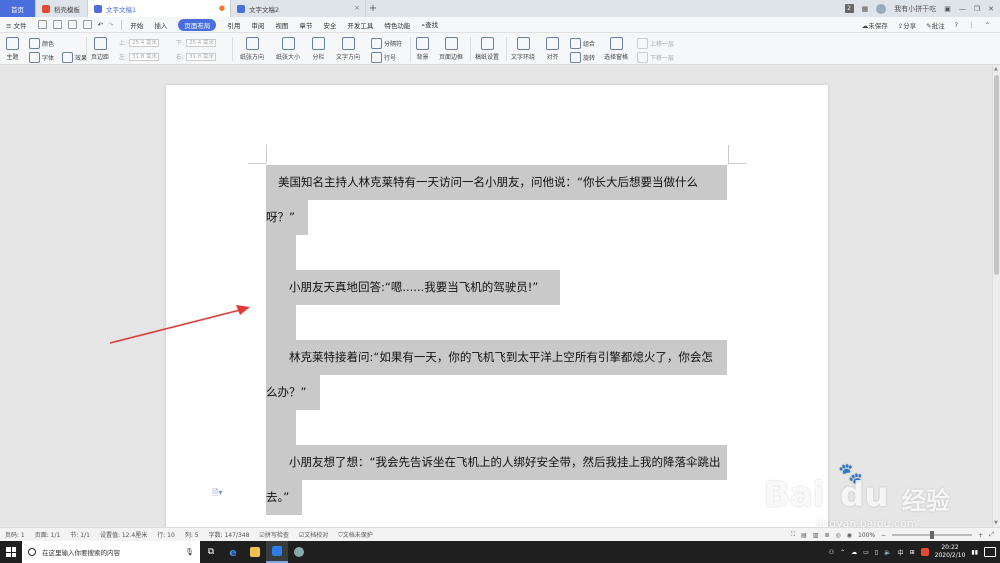  Describe the element at coordinates (160, 25) in the screenshot. I see `tab-insert: 插入` at that location.